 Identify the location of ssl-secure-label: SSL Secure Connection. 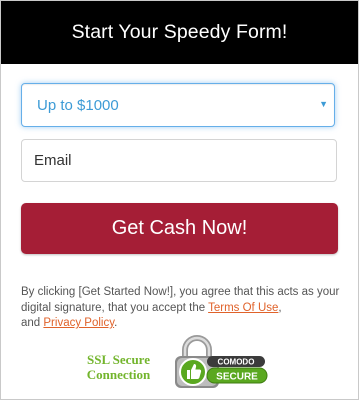
(118, 367).